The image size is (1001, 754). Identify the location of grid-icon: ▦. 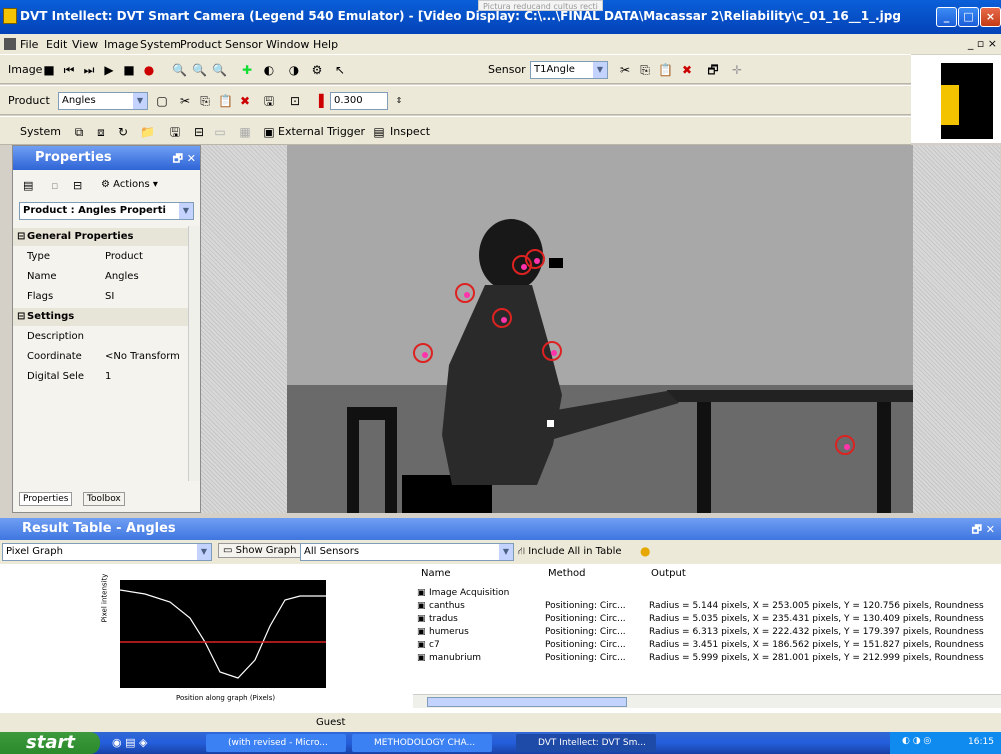
(245, 132).